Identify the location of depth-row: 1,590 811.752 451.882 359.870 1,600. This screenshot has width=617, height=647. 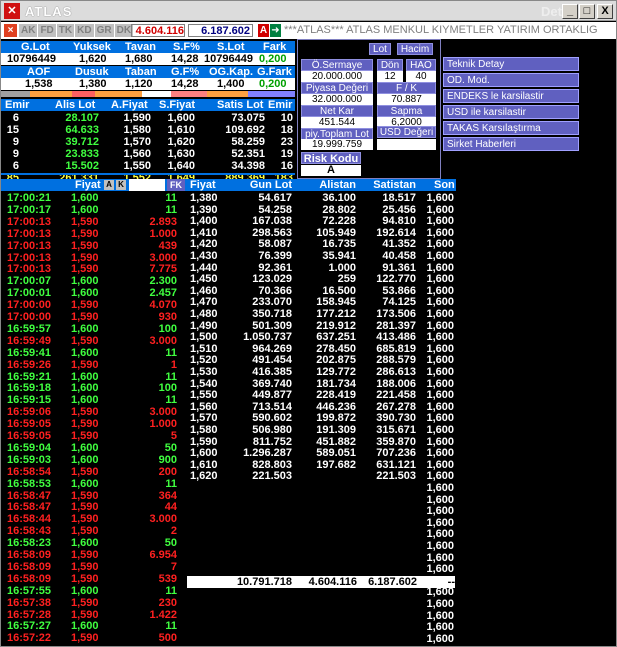
(321, 442).